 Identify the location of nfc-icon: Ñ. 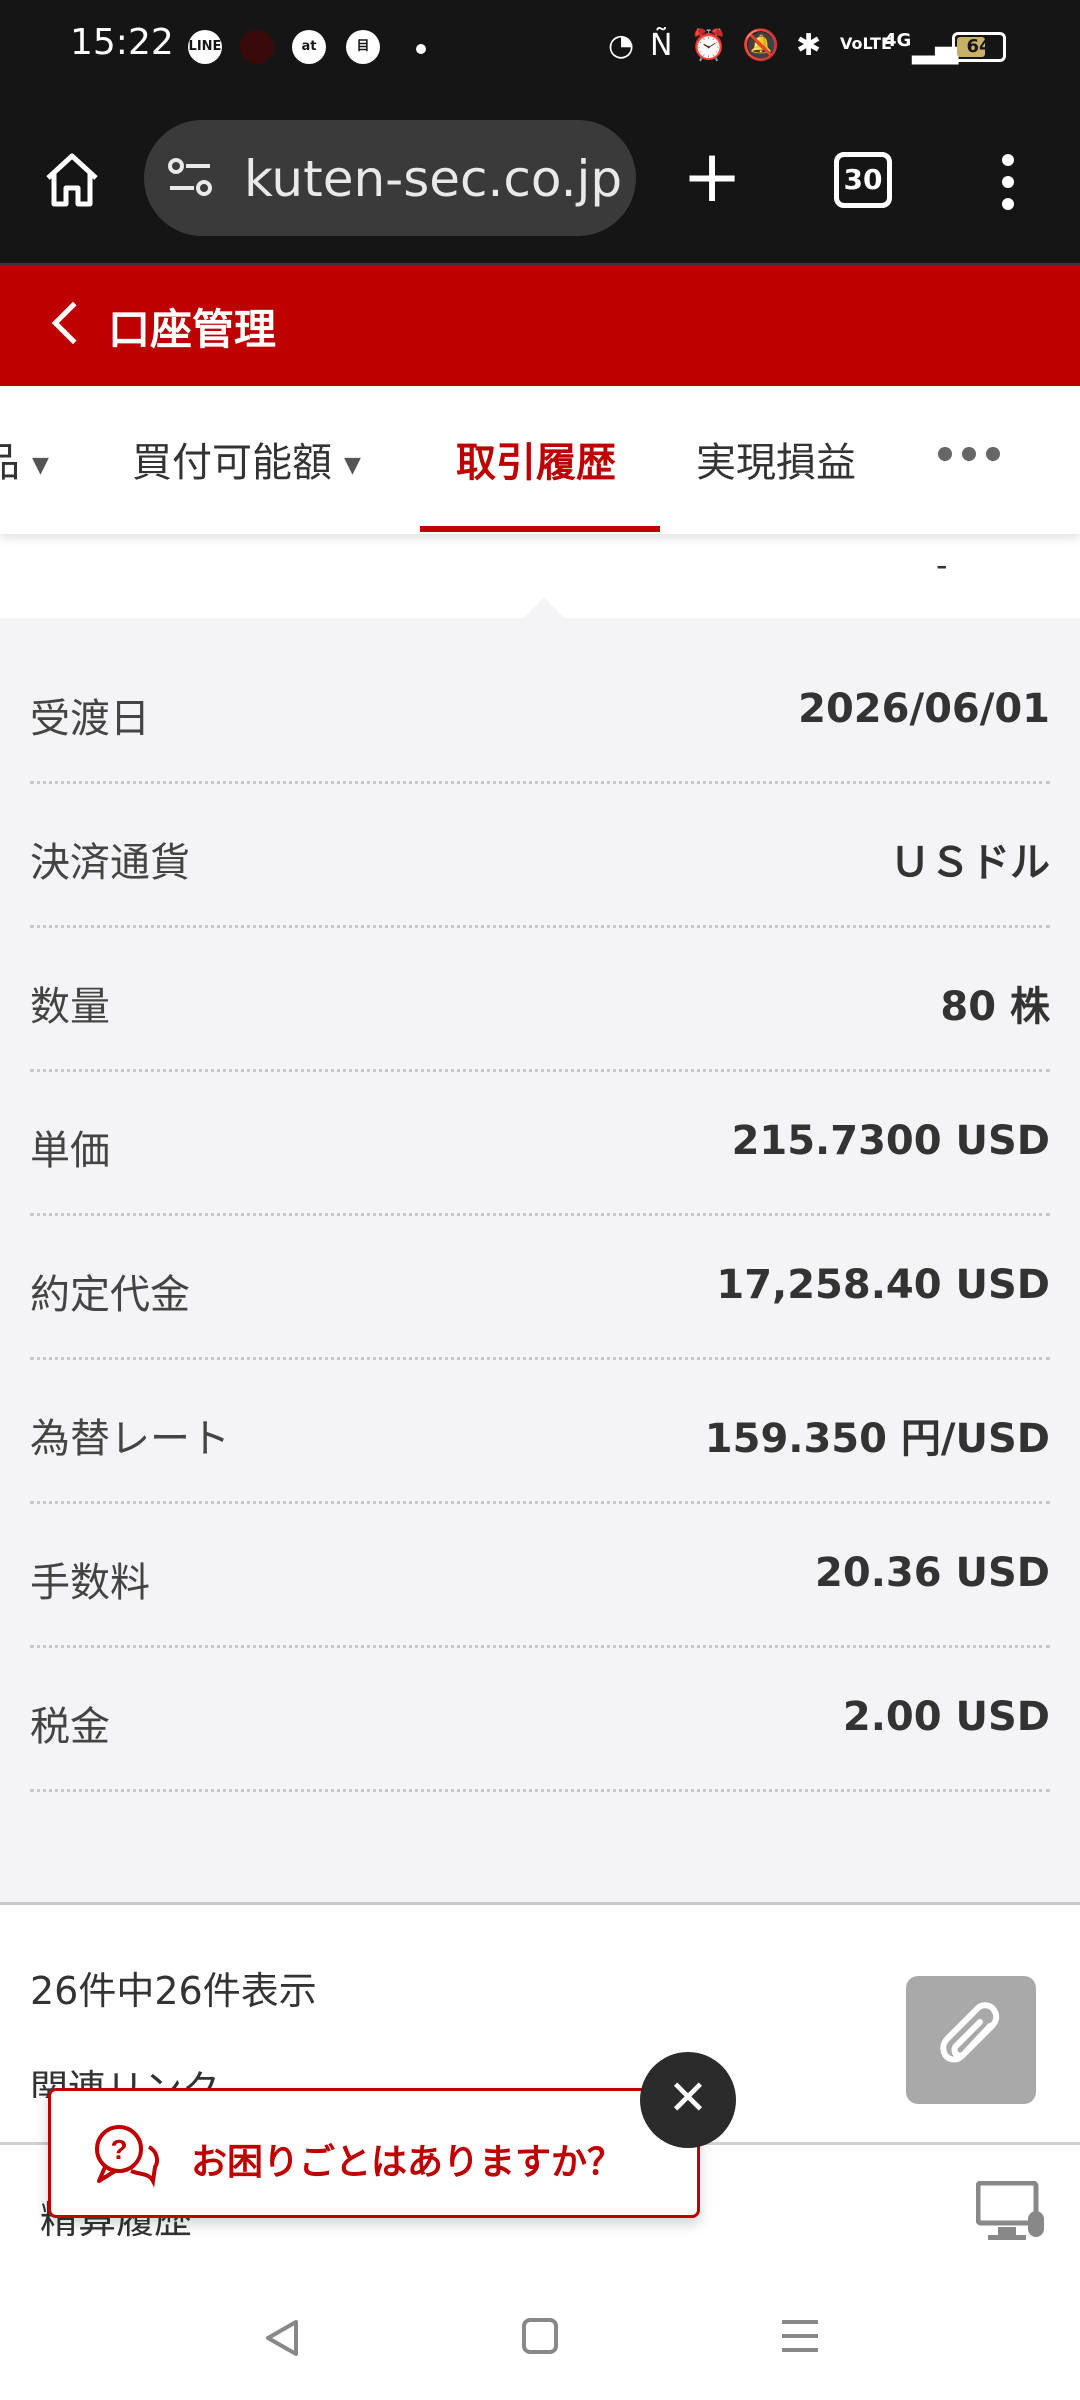
(661, 45).